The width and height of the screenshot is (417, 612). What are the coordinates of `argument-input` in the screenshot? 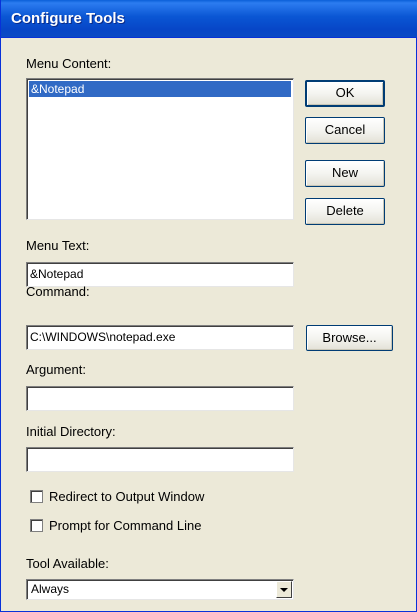 It's located at (160, 398).